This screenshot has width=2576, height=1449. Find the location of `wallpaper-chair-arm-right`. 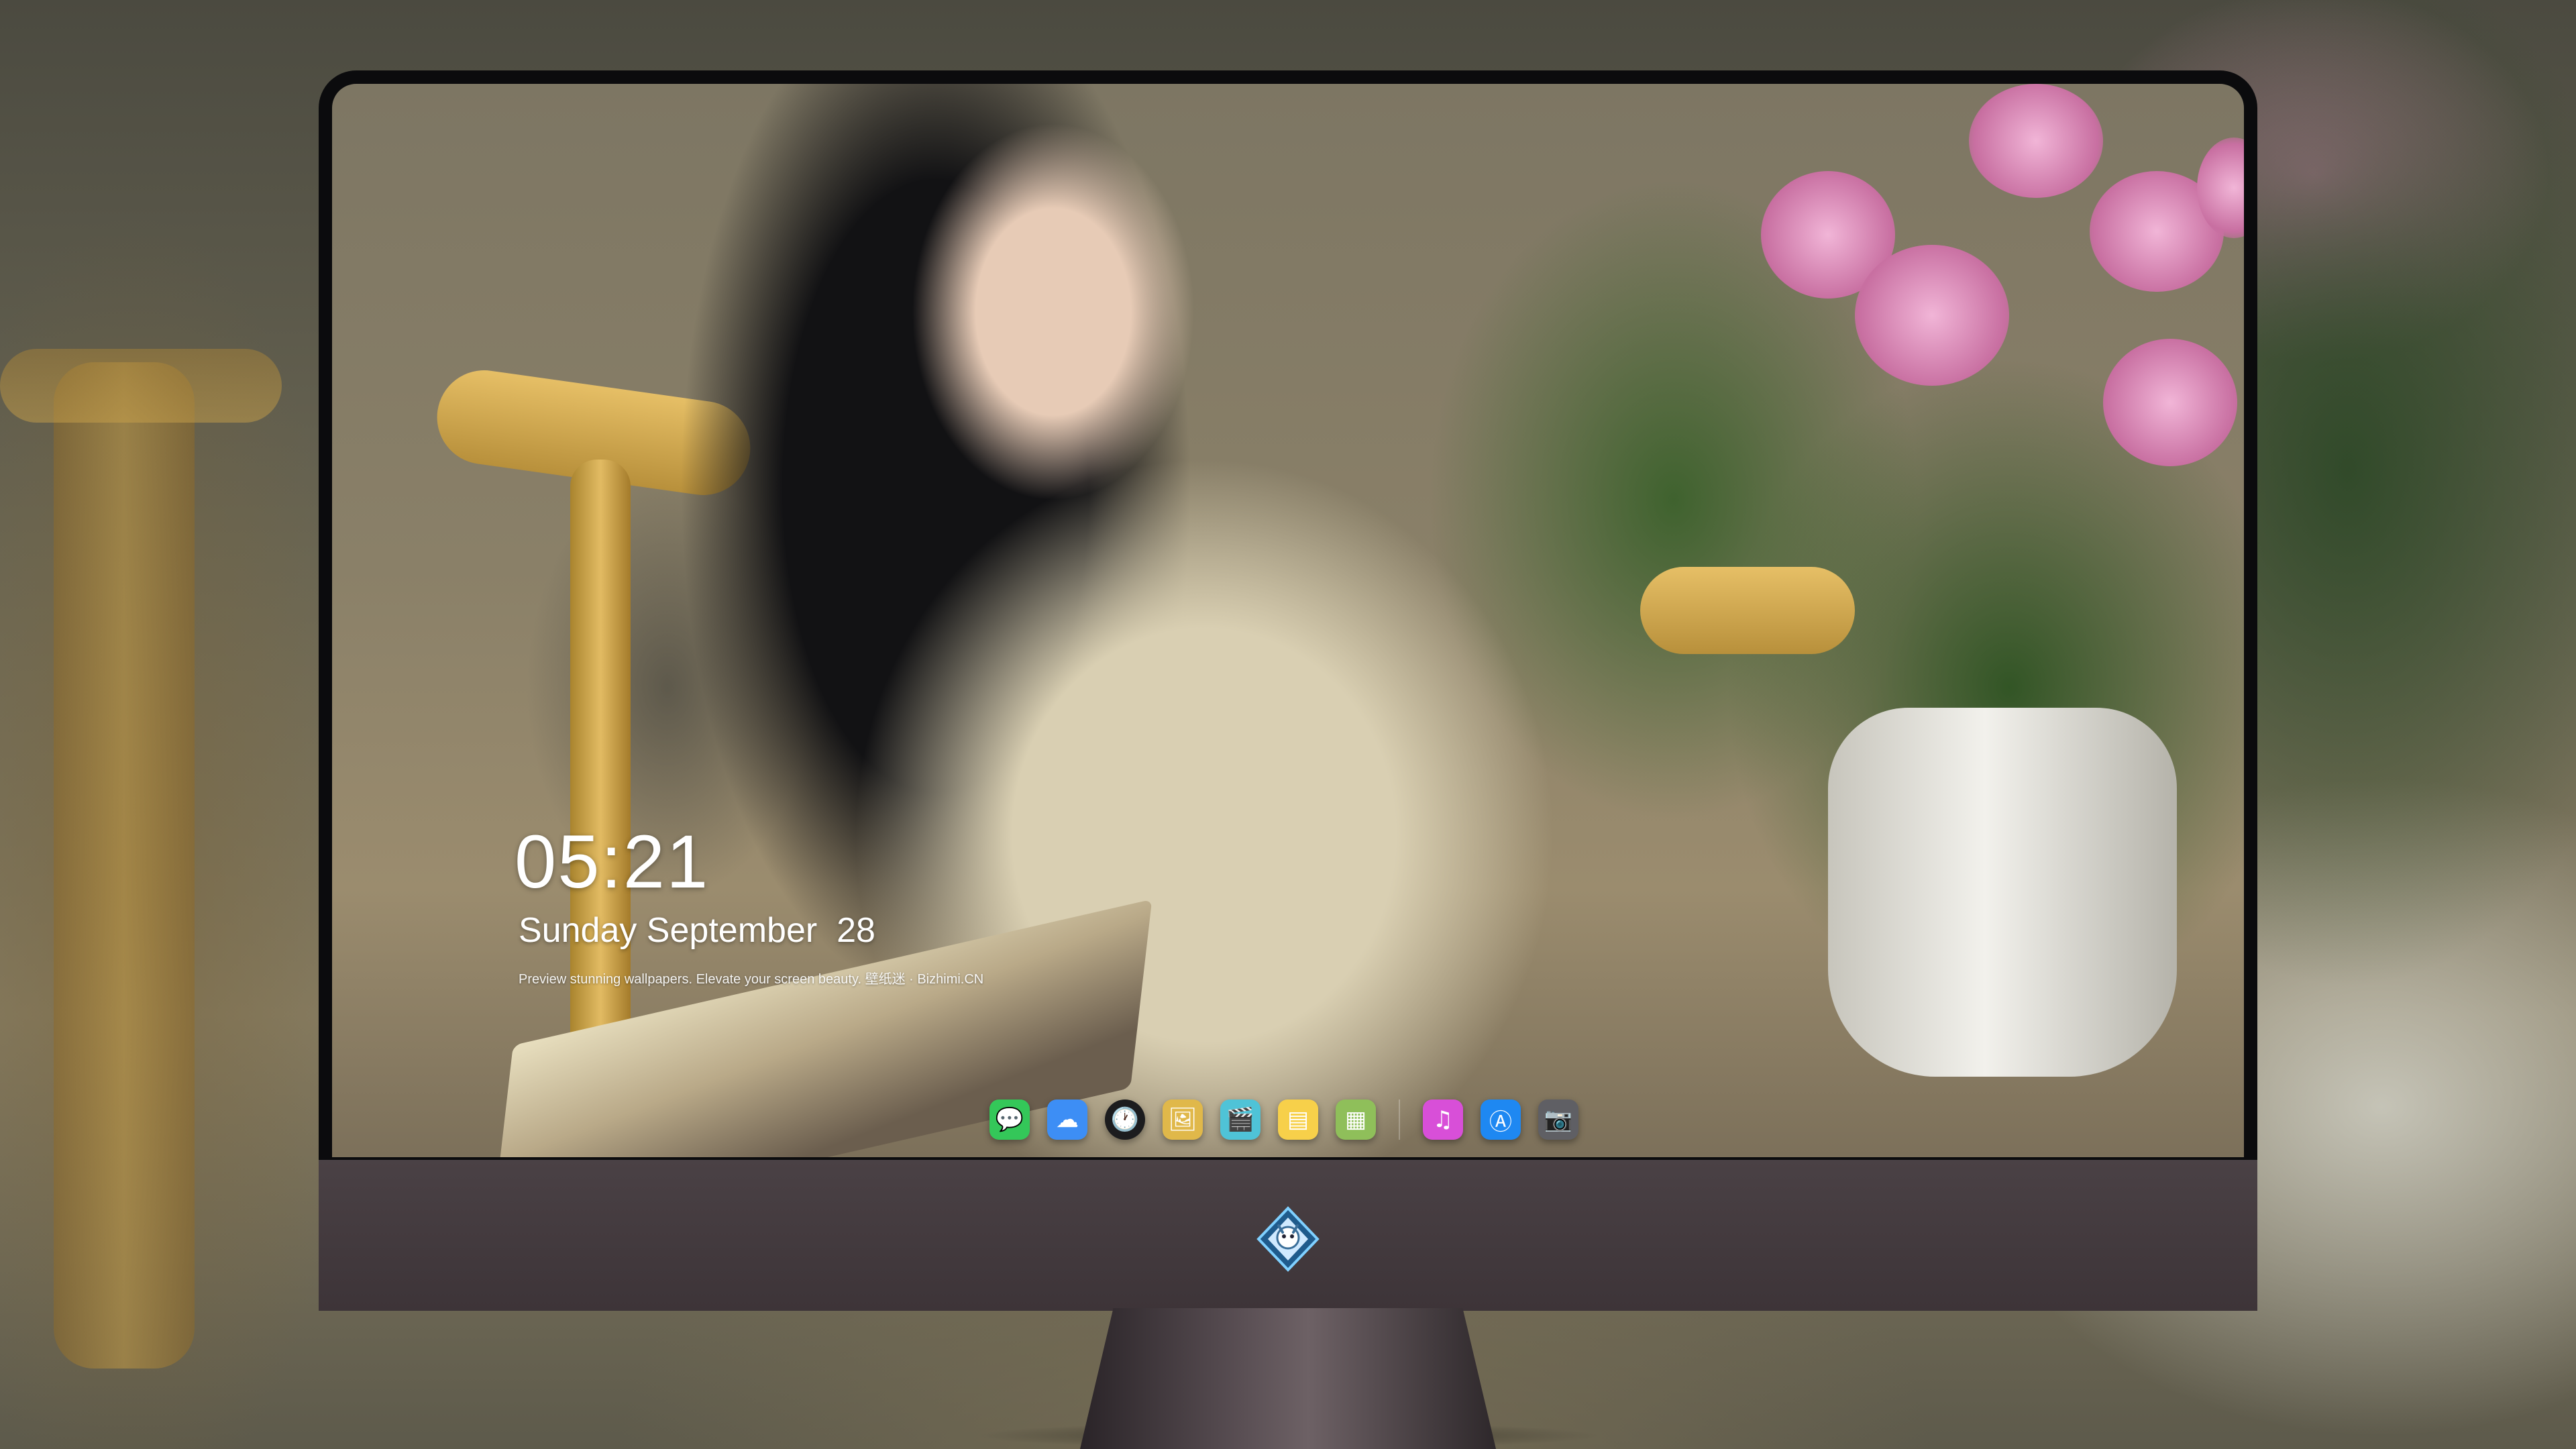

wallpaper-chair-arm-right is located at coordinates (1747, 610).